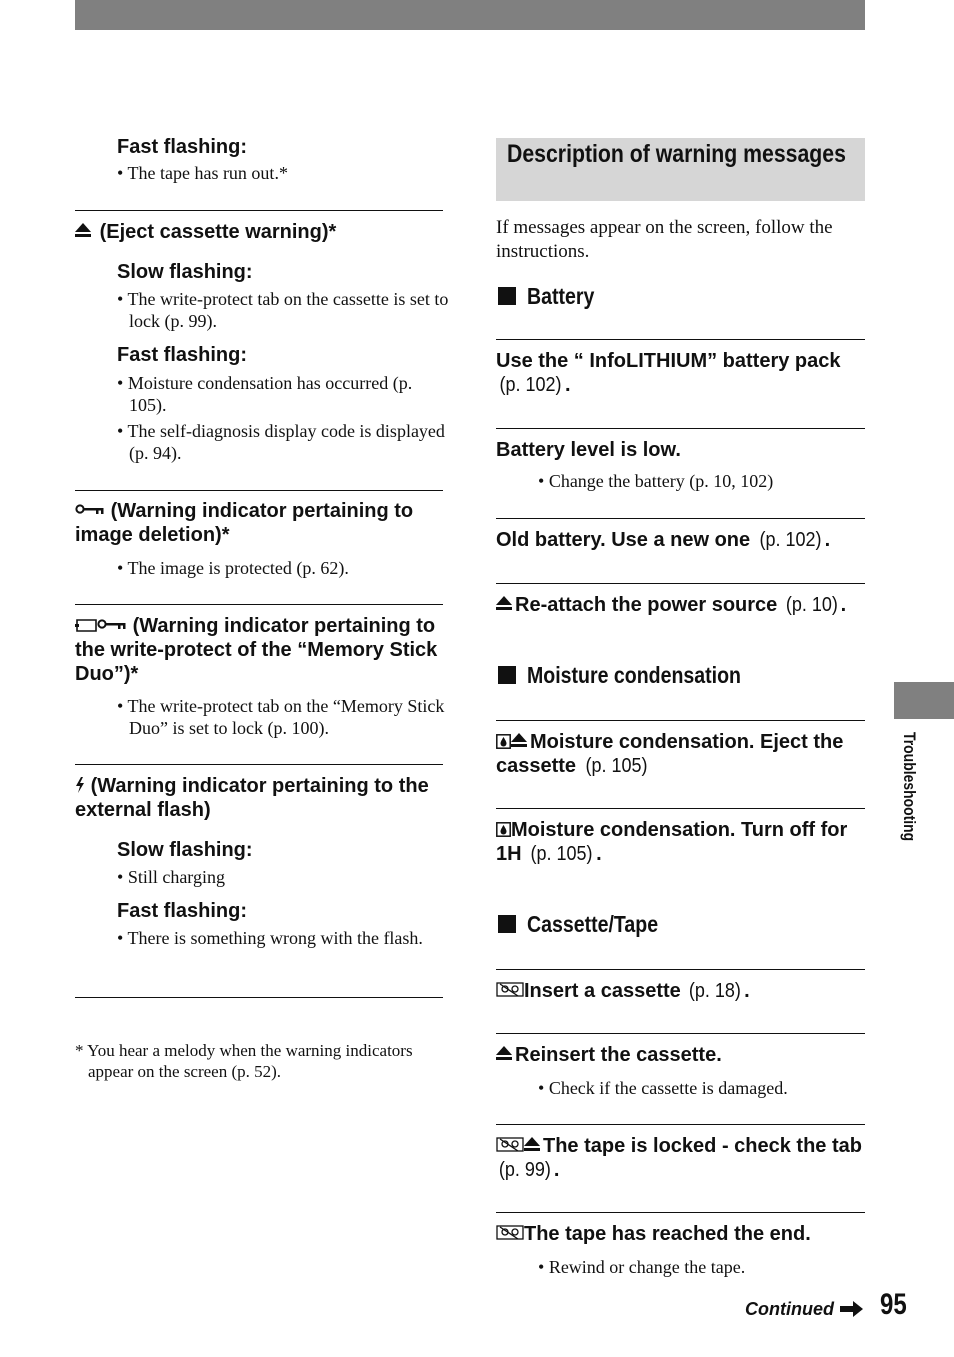 The height and width of the screenshot is (1357, 954). I want to click on list-item: Change the battery (p. 10, 102), so click(704, 481).